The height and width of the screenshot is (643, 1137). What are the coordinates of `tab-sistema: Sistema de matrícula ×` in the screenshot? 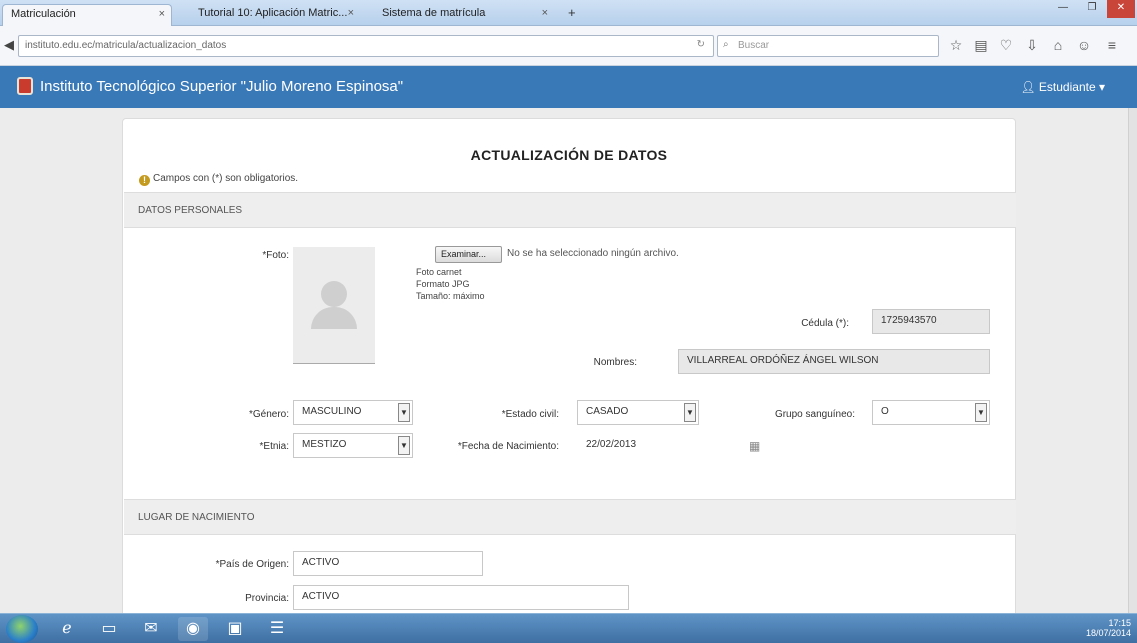 It's located at (464, 15).